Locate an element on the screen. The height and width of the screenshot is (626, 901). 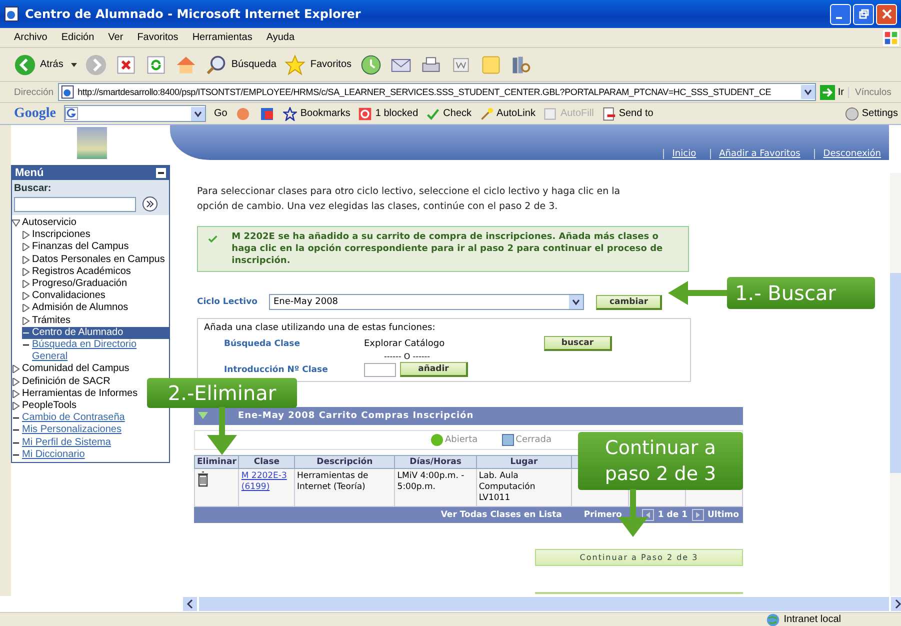
google-toolbar-button: Bookmarks is located at coordinates (316, 113).